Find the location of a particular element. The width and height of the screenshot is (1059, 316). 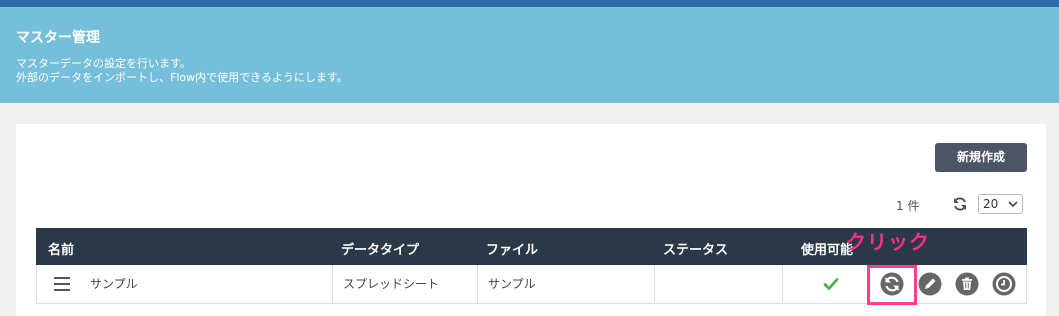

row-name: サンプル is located at coordinates (114, 284).